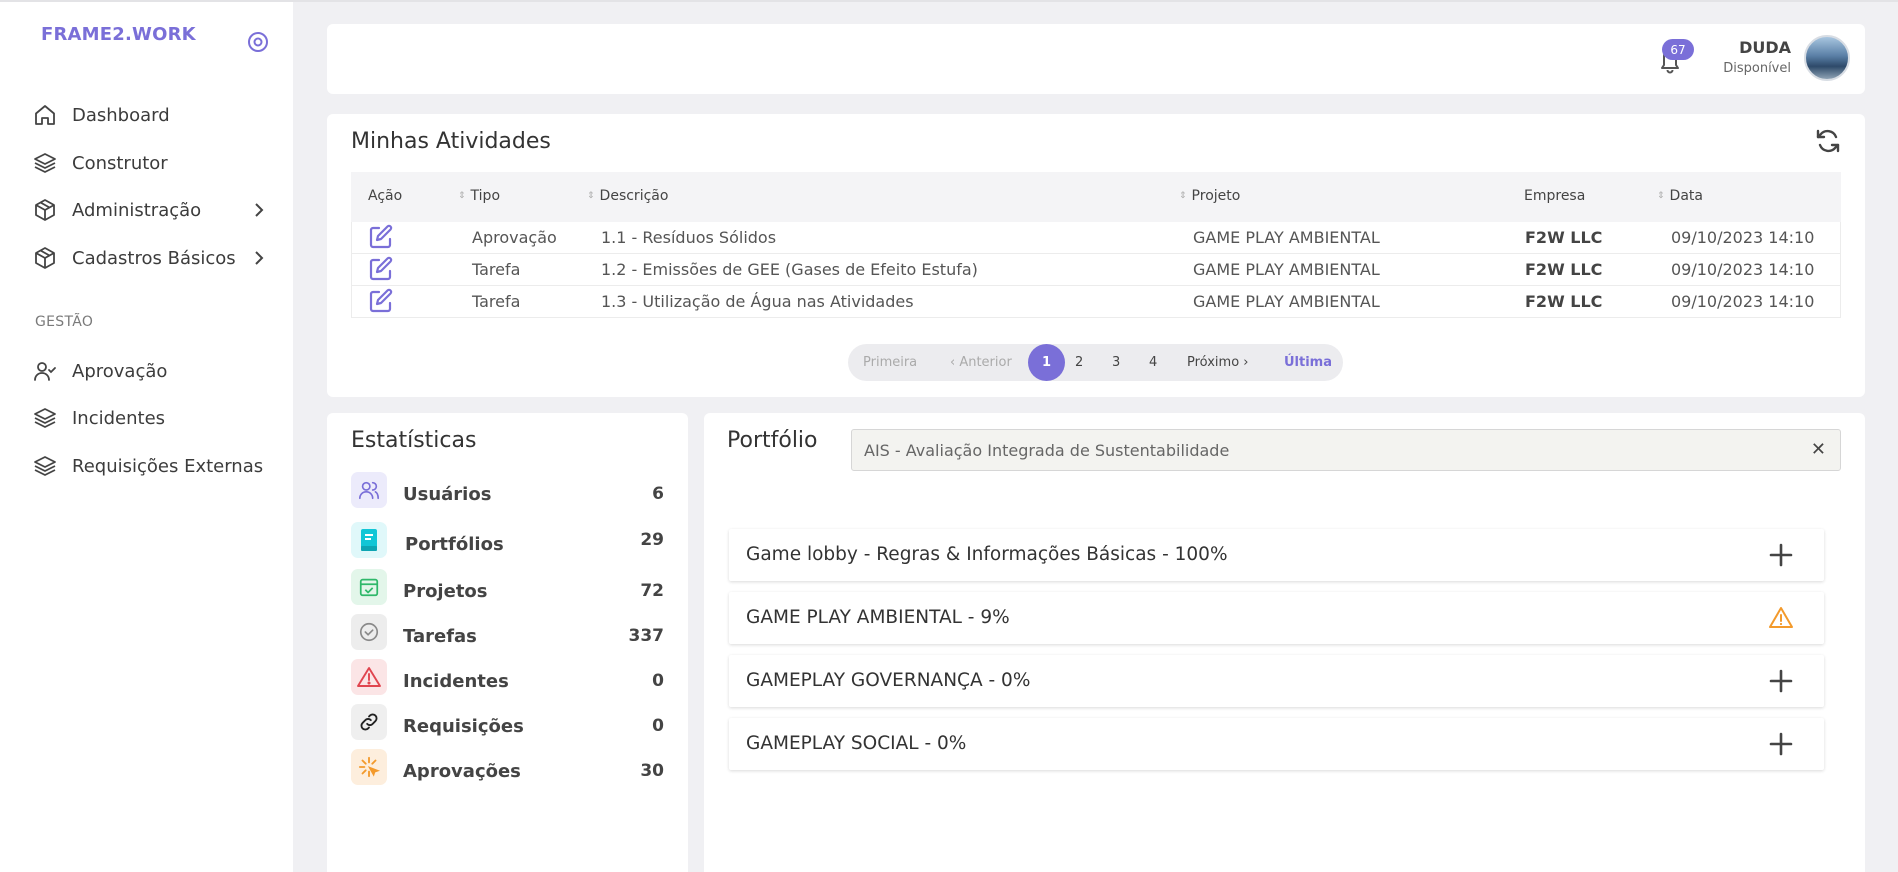 This screenshot has width=1898, height=872. Describe the element at coordinates (1686, 196) in the screenshot. I see `column-label: Data` at that location.